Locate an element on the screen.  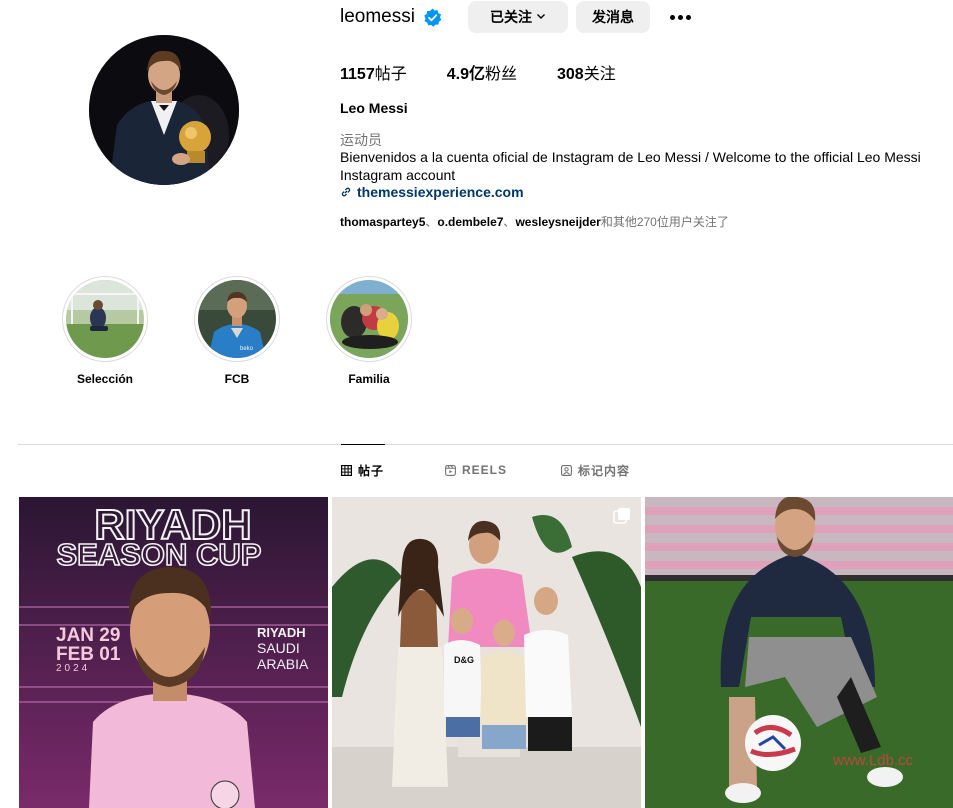
highlight-seleccion: Selección is located at coordinates (105, 331).